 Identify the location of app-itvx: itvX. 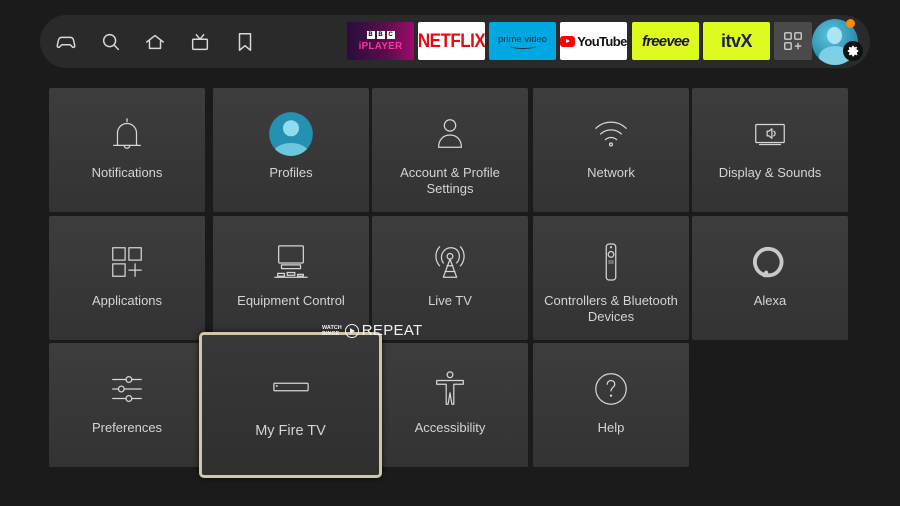
(736, 41).